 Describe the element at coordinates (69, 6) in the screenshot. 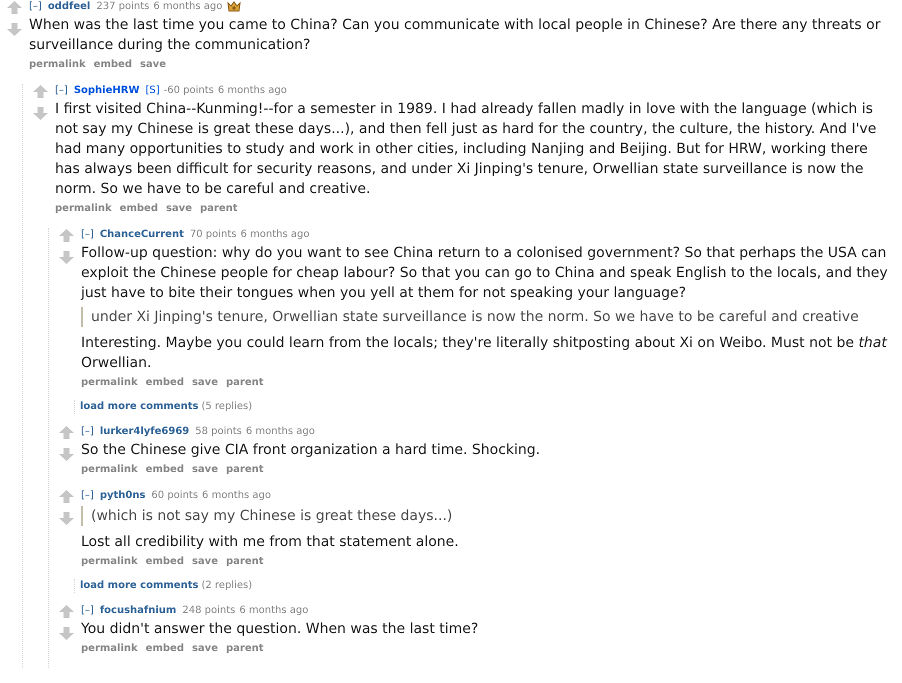

I see `author-link: oddfeel` at that location.